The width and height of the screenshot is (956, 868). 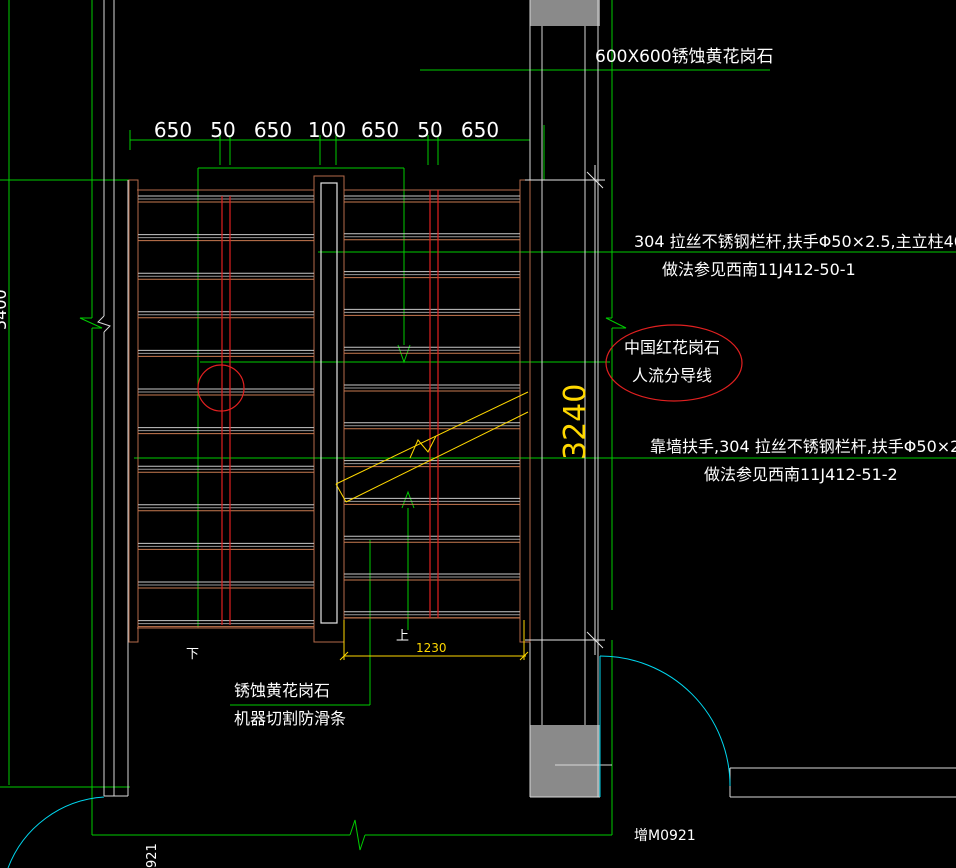 I want to click on wall-block-bottom, so click(x=565, y=761).